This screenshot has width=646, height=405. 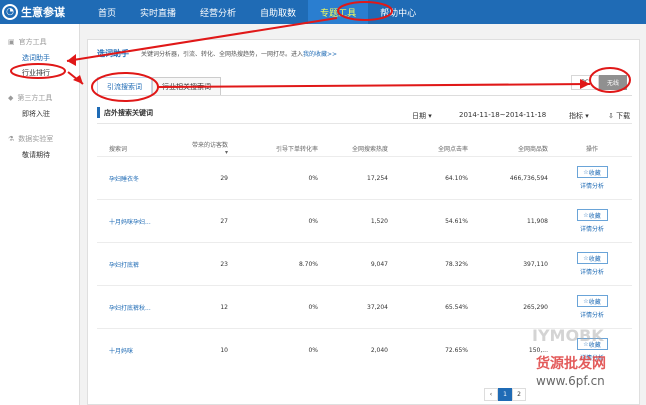 I want to click on tool-description: 关键词分析器，引流、转化、全网热搜趋势，一网打尽。进入我的收藏>>, so click(x=239, y=53).